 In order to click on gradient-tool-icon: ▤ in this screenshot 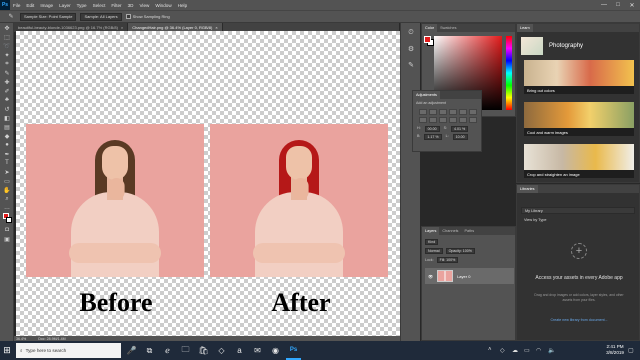, I will do `click(7, 127)`.